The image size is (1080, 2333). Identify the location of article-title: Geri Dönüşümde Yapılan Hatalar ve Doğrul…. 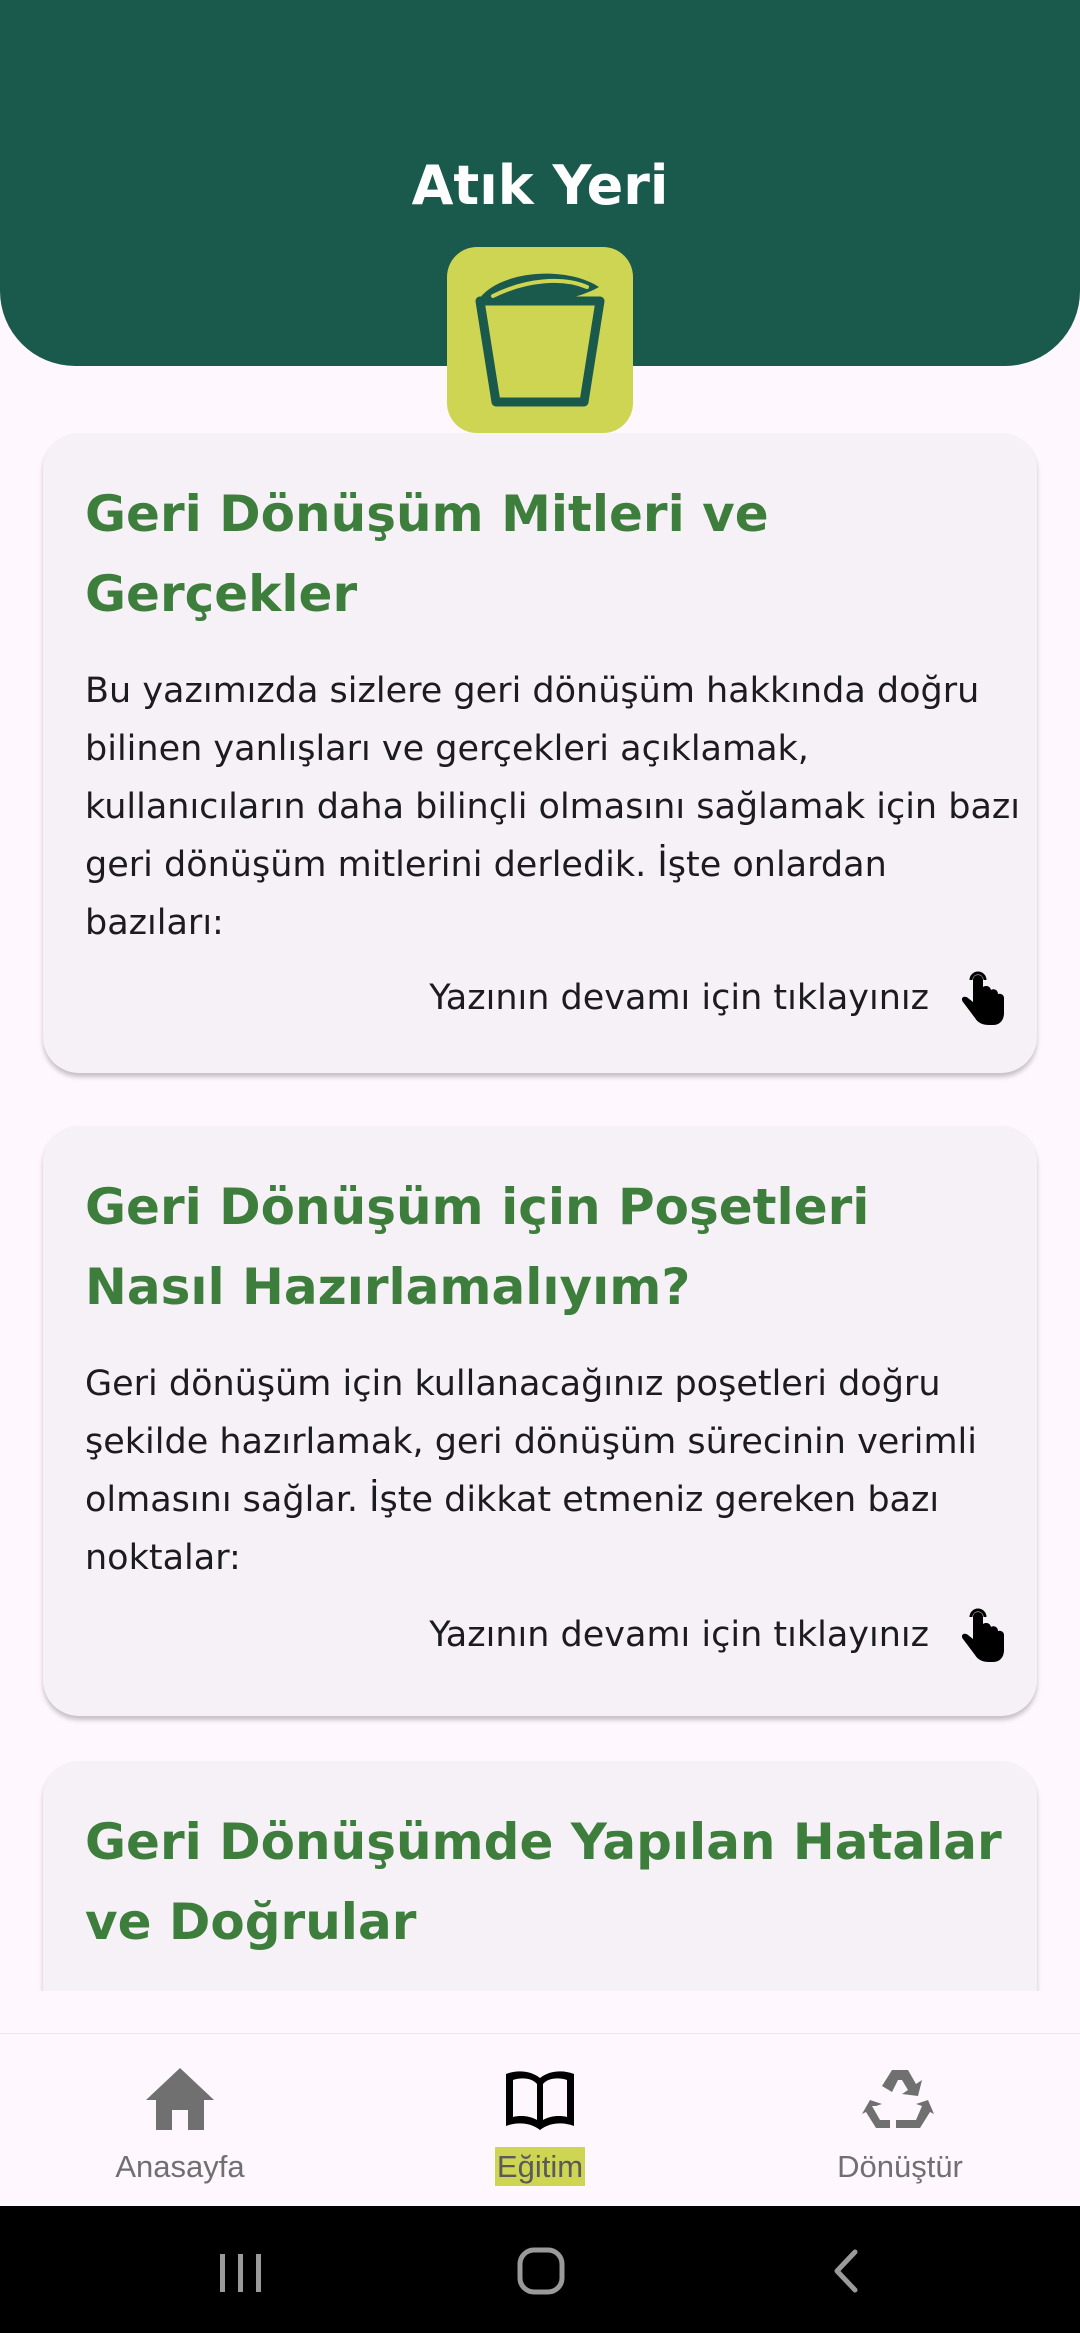
(543, 1882).